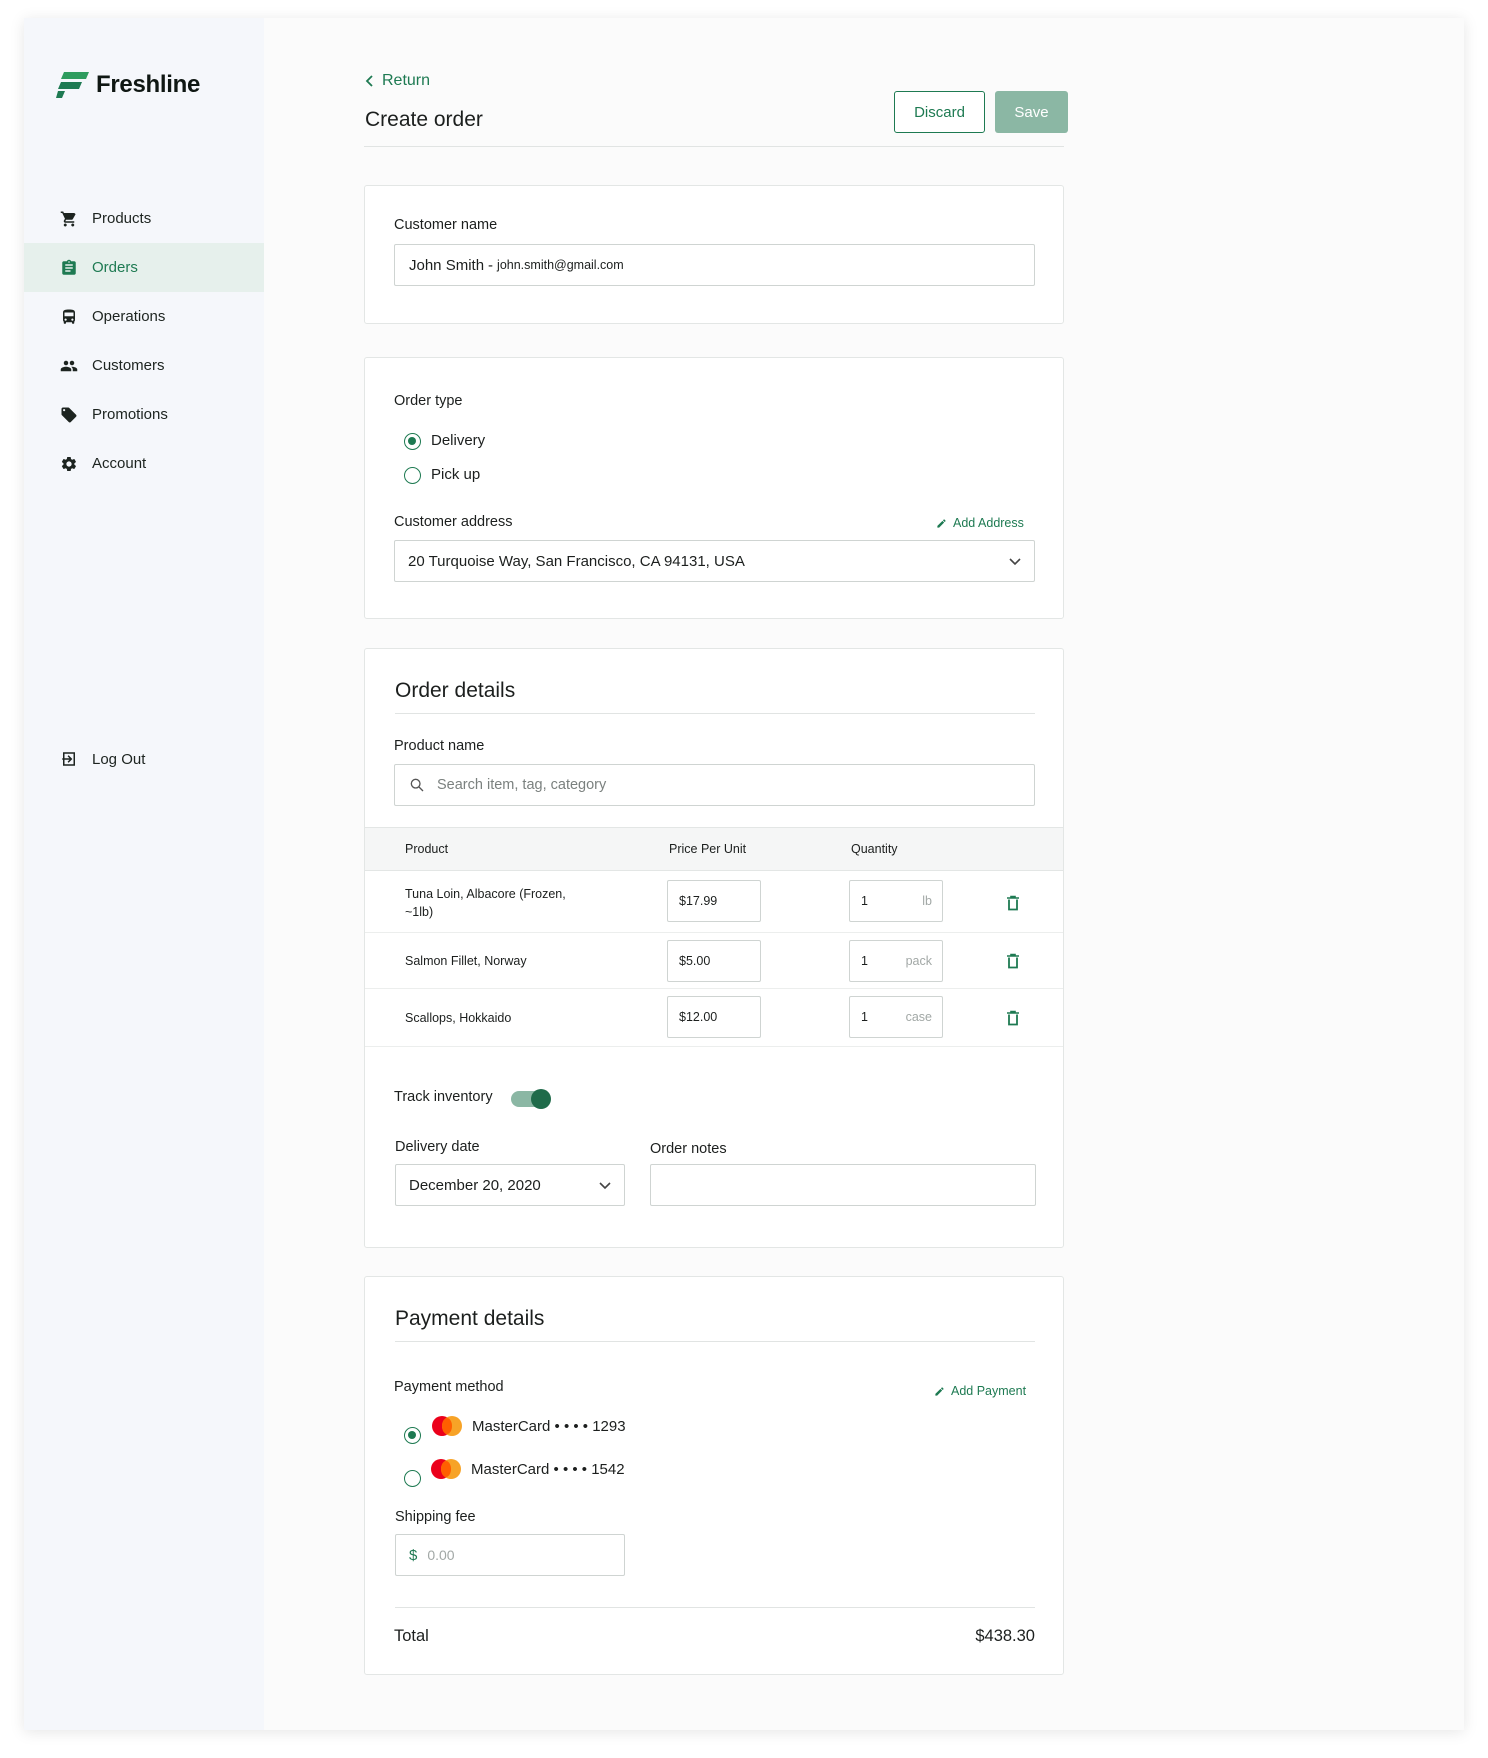 The height and width of the screenshot is (1758, 1488). Describe the element at coordinates (115, 267) in the screenshot. I see `sidebar-item-label: Orders` at that location.